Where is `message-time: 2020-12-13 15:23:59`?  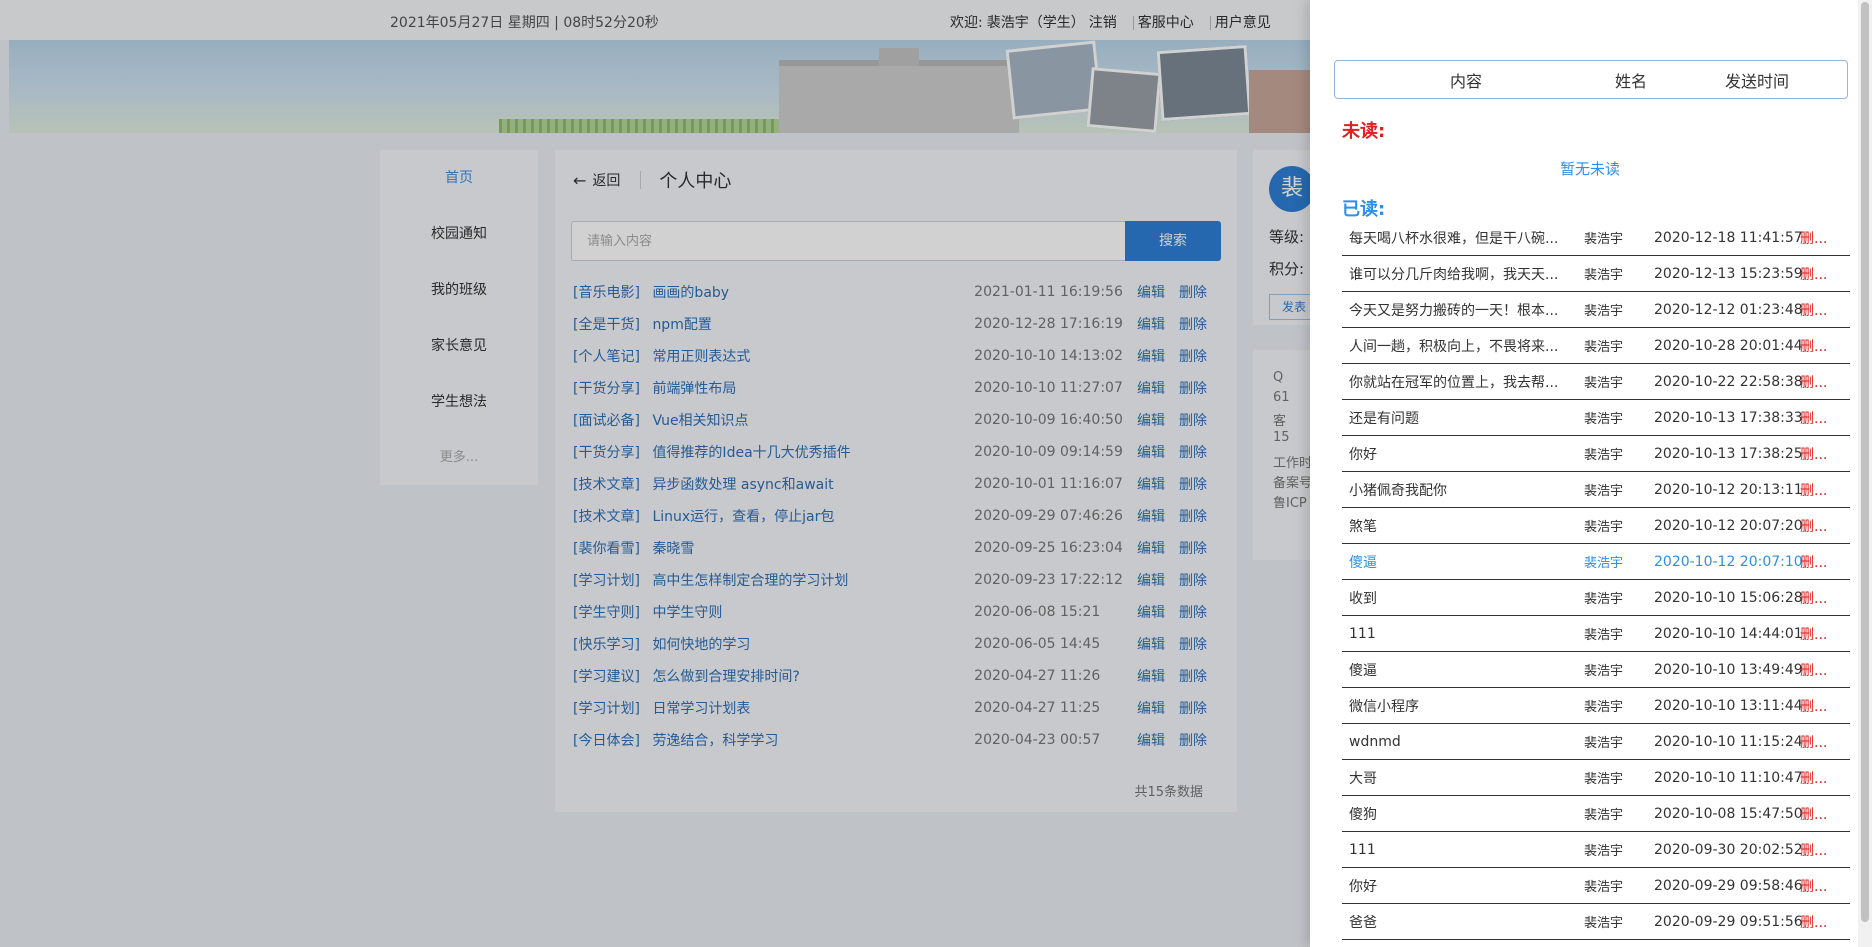 message-time: 2020-12-13 15:23:59 is located at coordinates (1728, 273).